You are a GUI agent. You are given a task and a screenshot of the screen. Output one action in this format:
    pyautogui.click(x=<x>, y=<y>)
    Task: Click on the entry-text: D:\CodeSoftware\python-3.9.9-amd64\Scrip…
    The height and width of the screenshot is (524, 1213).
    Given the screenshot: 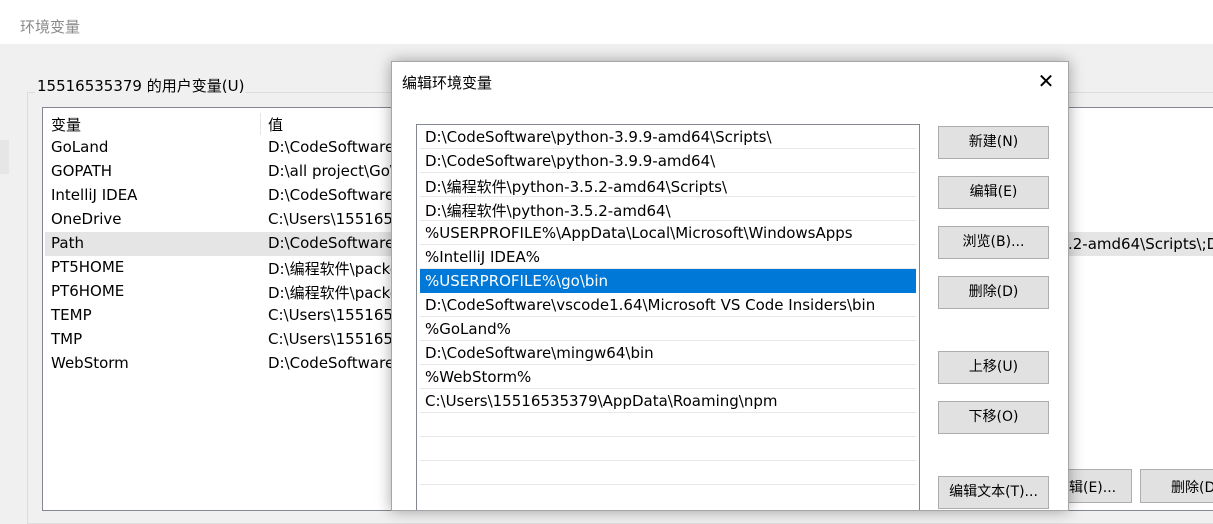 What is the action you would take?
    pyautogui.click(x=598, y=137)
    